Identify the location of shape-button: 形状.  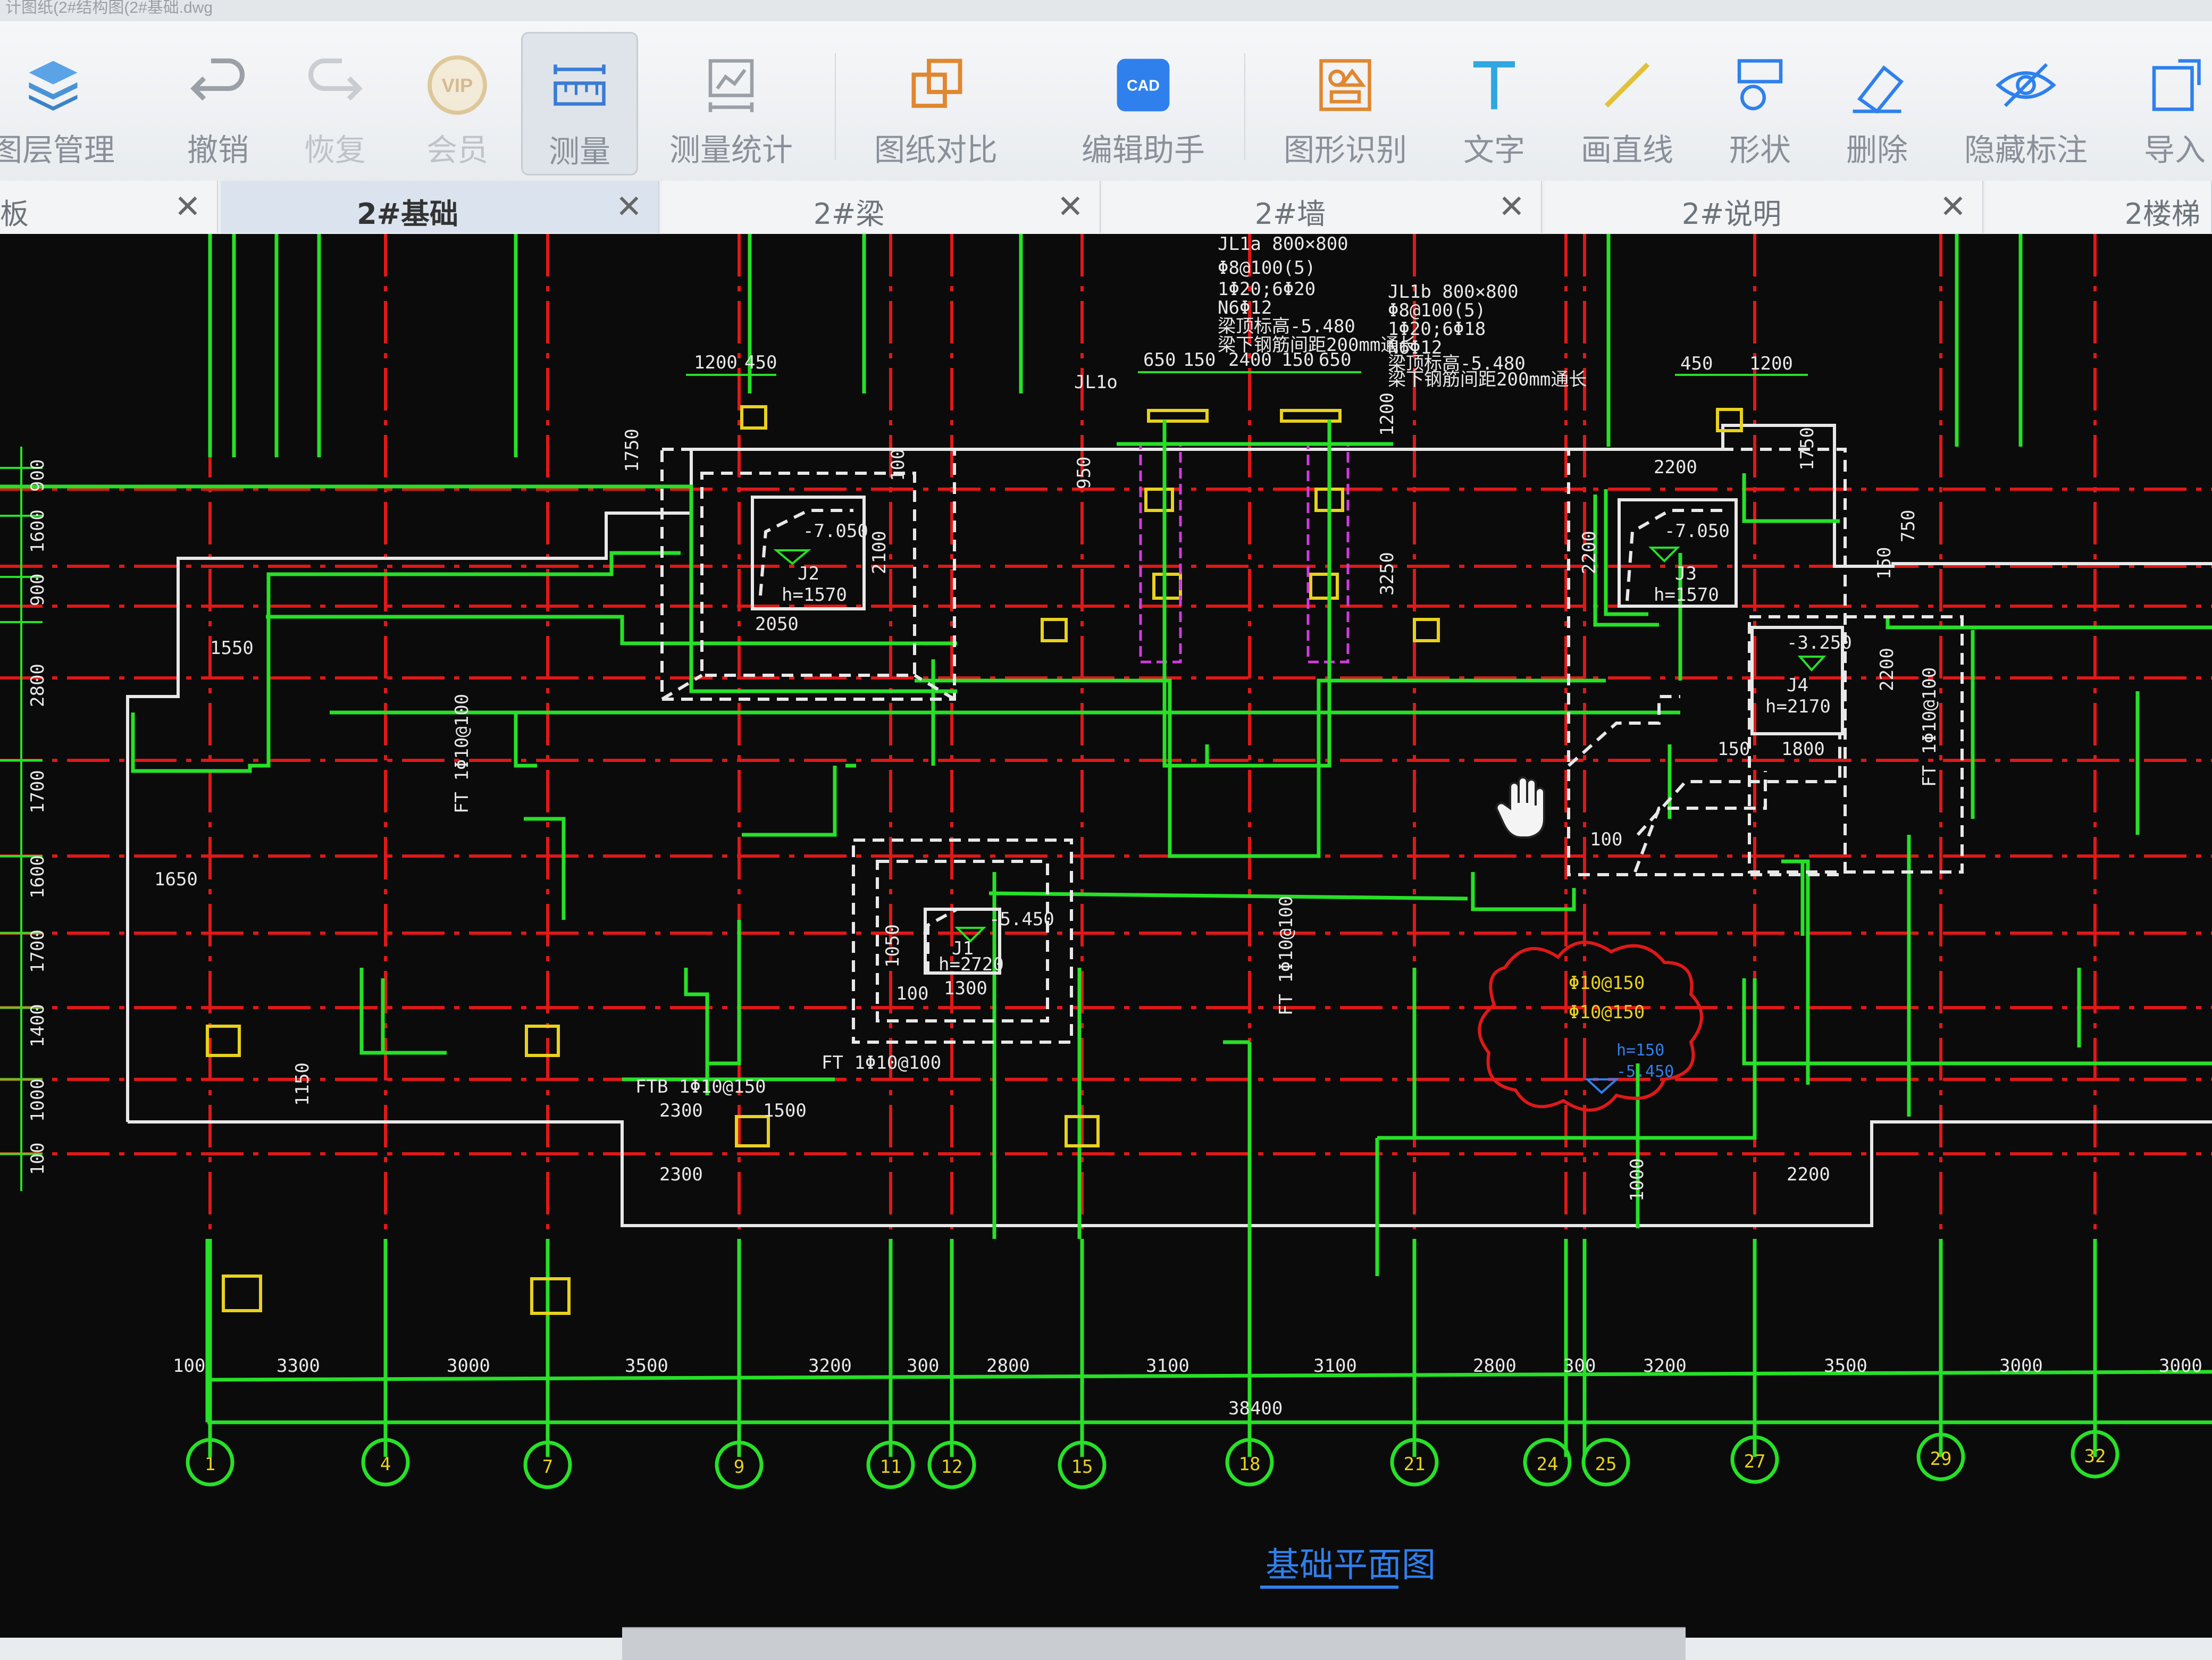
(1760, 103).